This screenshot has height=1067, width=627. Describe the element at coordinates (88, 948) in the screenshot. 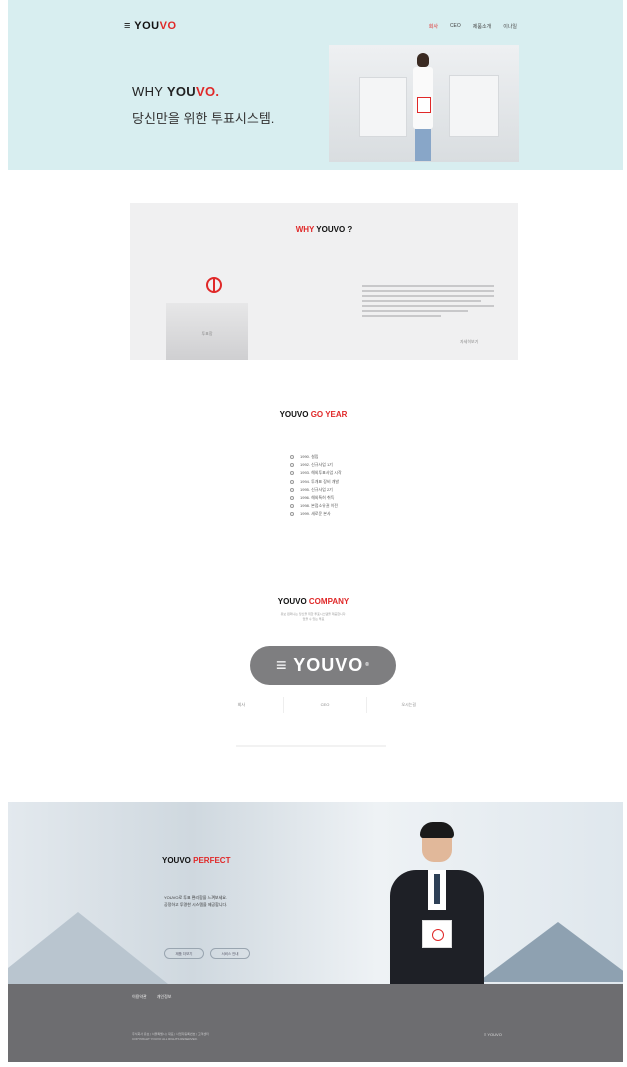

I see `mountain-left` at that location.